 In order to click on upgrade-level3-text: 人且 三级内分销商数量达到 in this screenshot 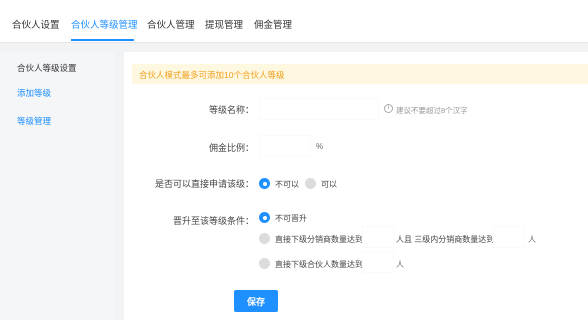, I will do `click(445, 239)`.